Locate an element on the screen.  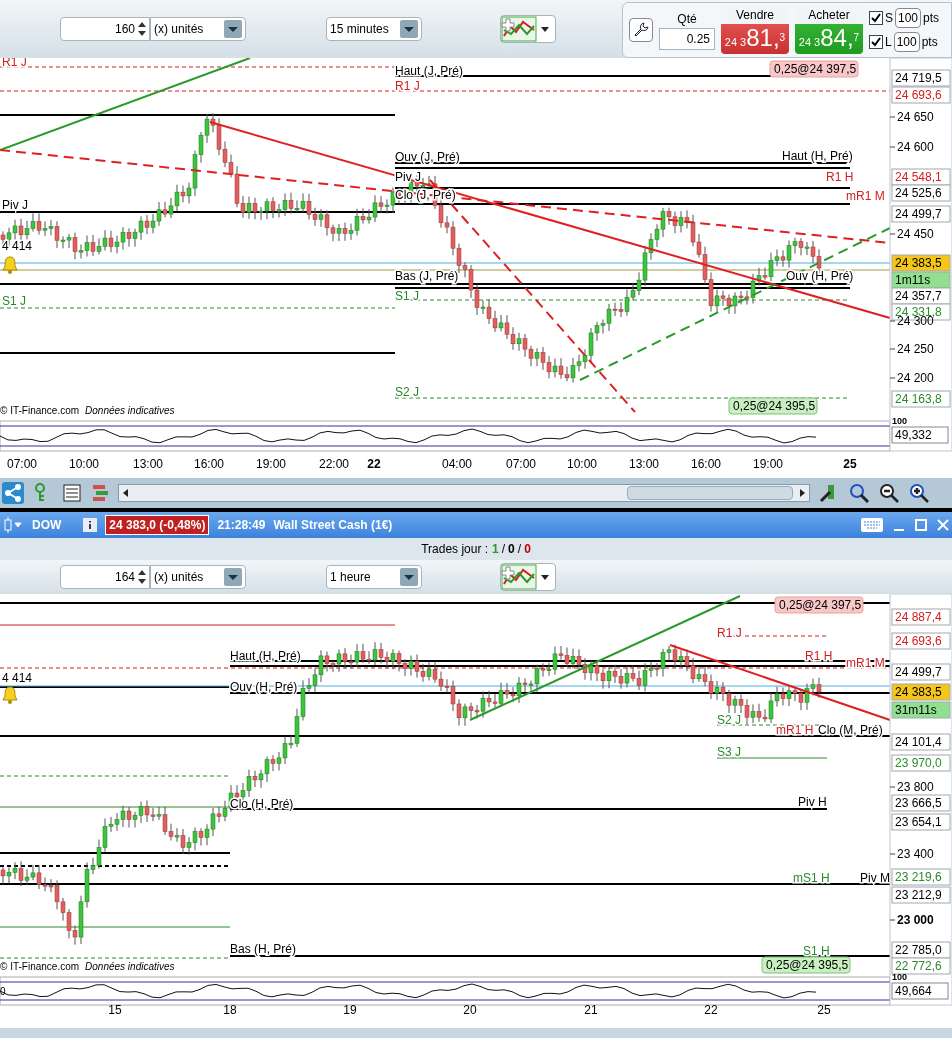
quantity-field: 164 is located at coordinates (105, 577).